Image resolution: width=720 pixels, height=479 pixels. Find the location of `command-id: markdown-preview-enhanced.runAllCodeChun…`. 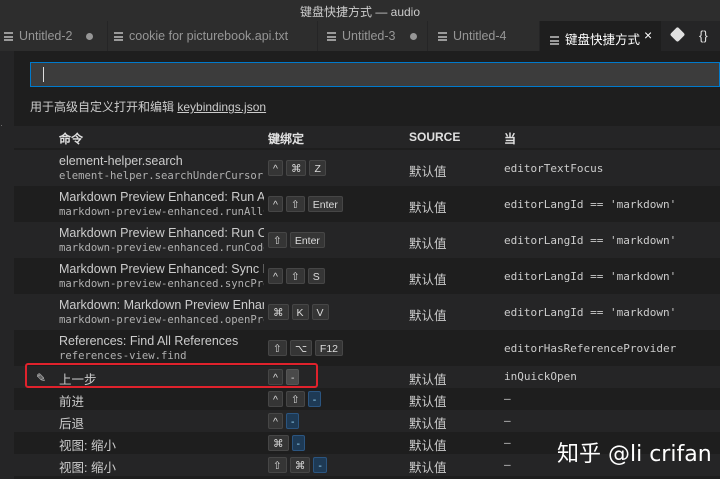

command-id: markdown-preview-enhanced.runAllCodeChun… is located at coordinates (161, 212).